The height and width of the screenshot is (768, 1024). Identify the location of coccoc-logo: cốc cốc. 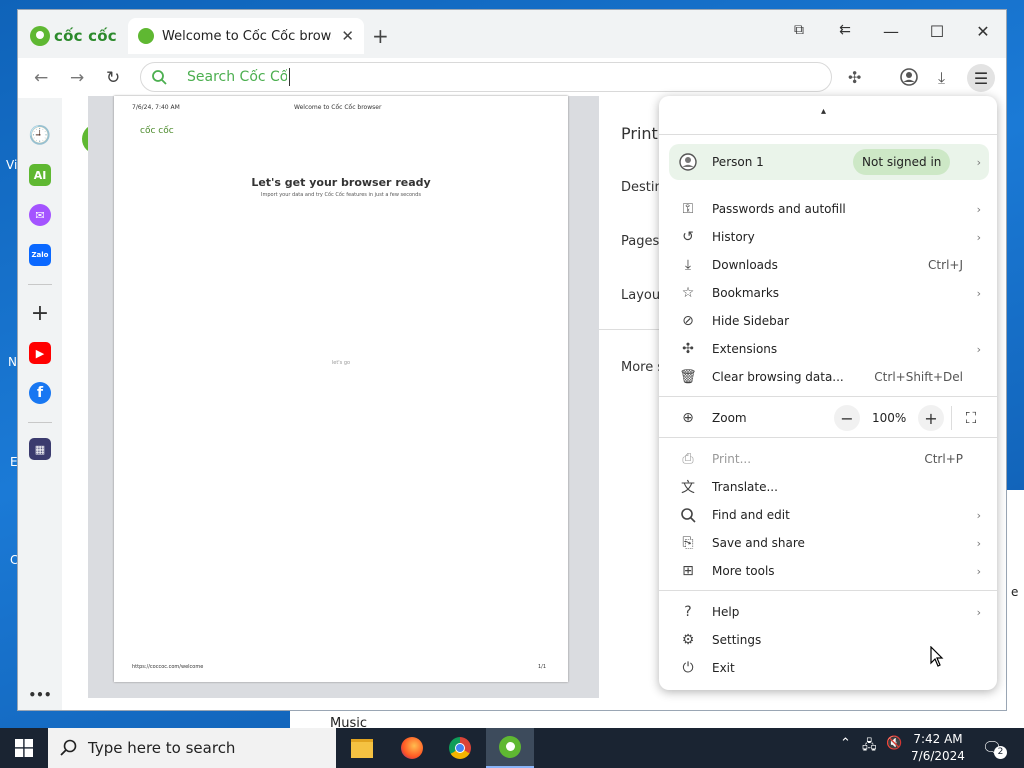
(78, 36).